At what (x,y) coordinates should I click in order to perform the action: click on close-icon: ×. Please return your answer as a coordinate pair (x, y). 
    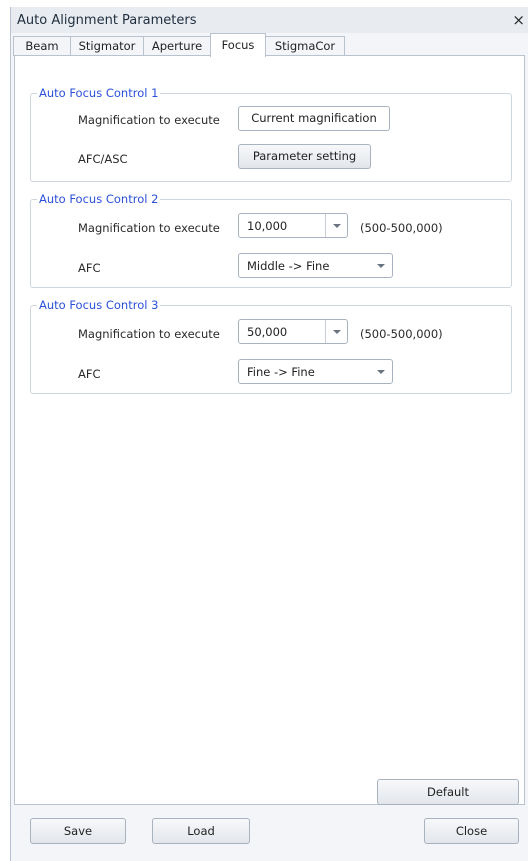
    Looking at the image, I should click on (518, 20).